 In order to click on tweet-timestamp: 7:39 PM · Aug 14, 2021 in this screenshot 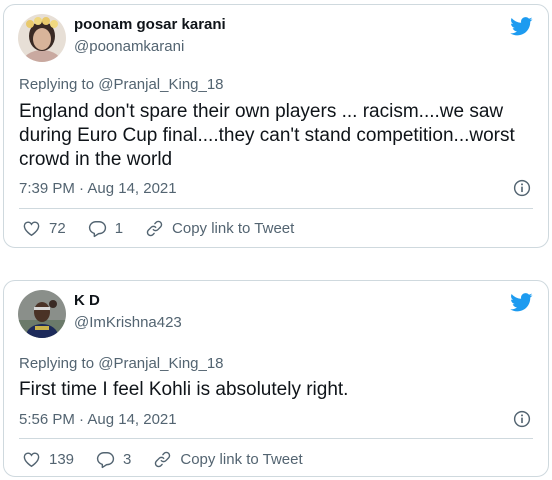, I will do `click(98, 188)`.